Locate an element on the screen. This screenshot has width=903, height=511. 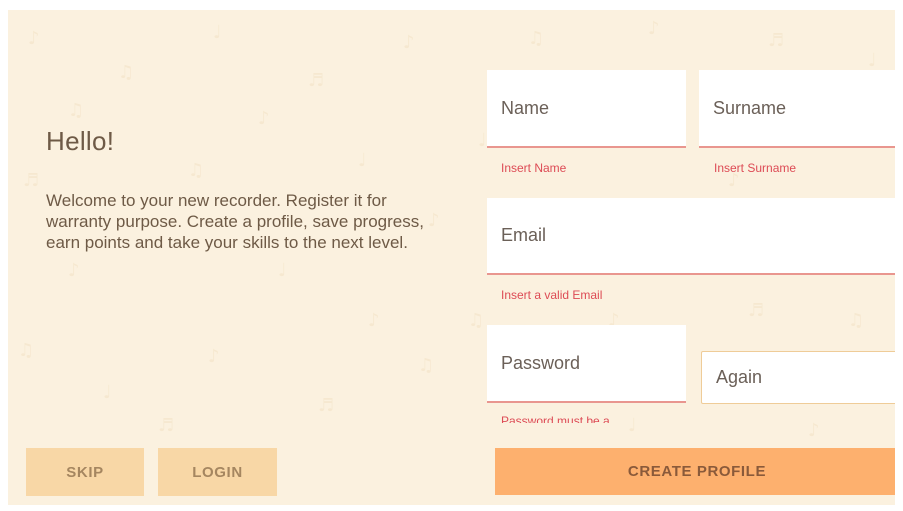
name-input is located at coordinates (586, 108).